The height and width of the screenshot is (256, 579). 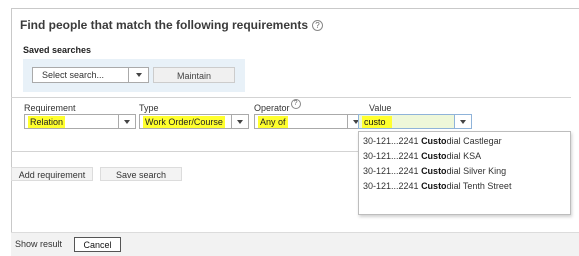 What do you see at coordinates (380, 108) in the screenshot?
I see `value-column-label: Value` at bounding box center [380, 108].